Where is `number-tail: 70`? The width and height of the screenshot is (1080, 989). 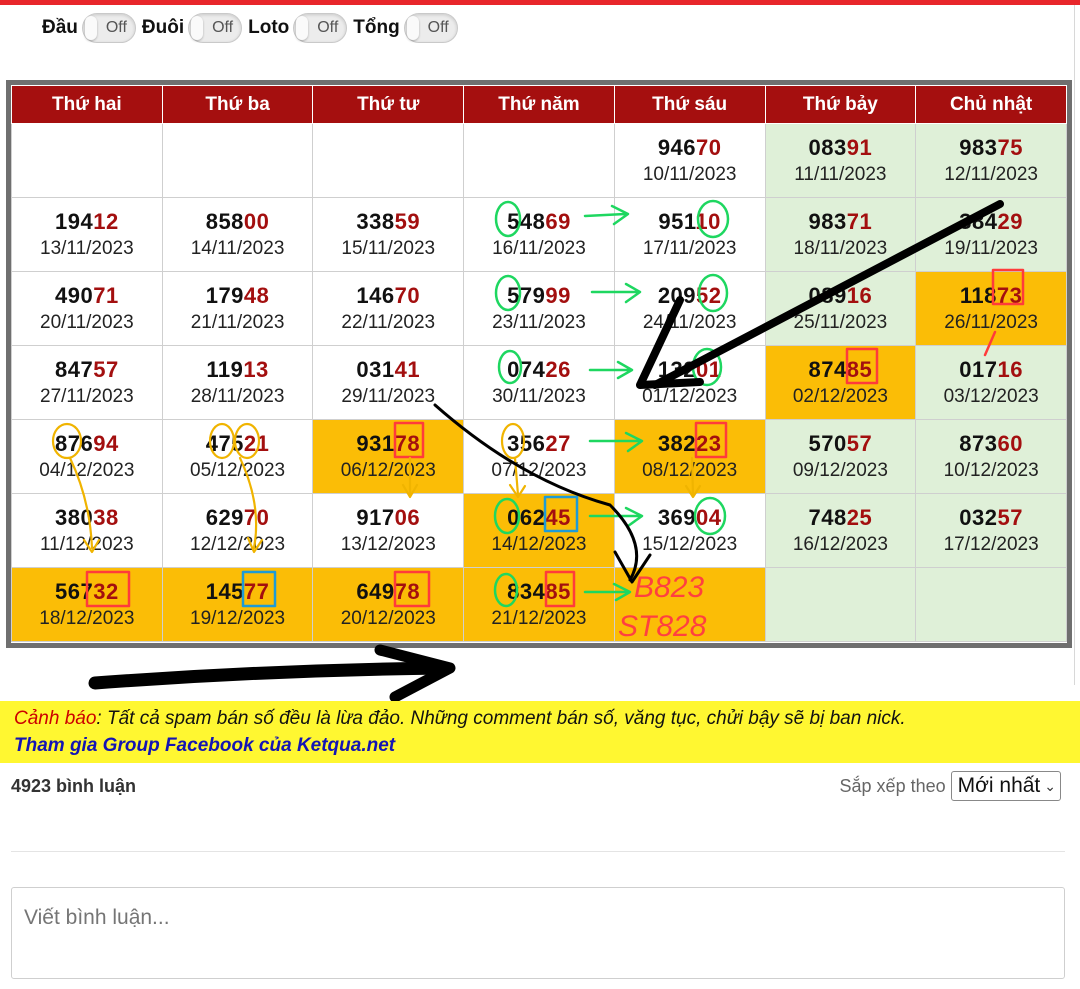 number-tail: 70 is located at coordinates (407, 295).